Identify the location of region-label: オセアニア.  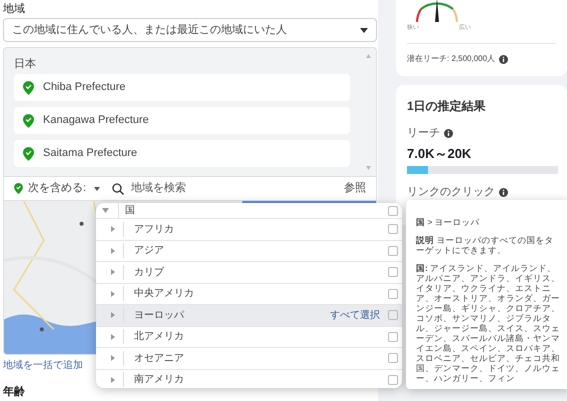
(255, 358).